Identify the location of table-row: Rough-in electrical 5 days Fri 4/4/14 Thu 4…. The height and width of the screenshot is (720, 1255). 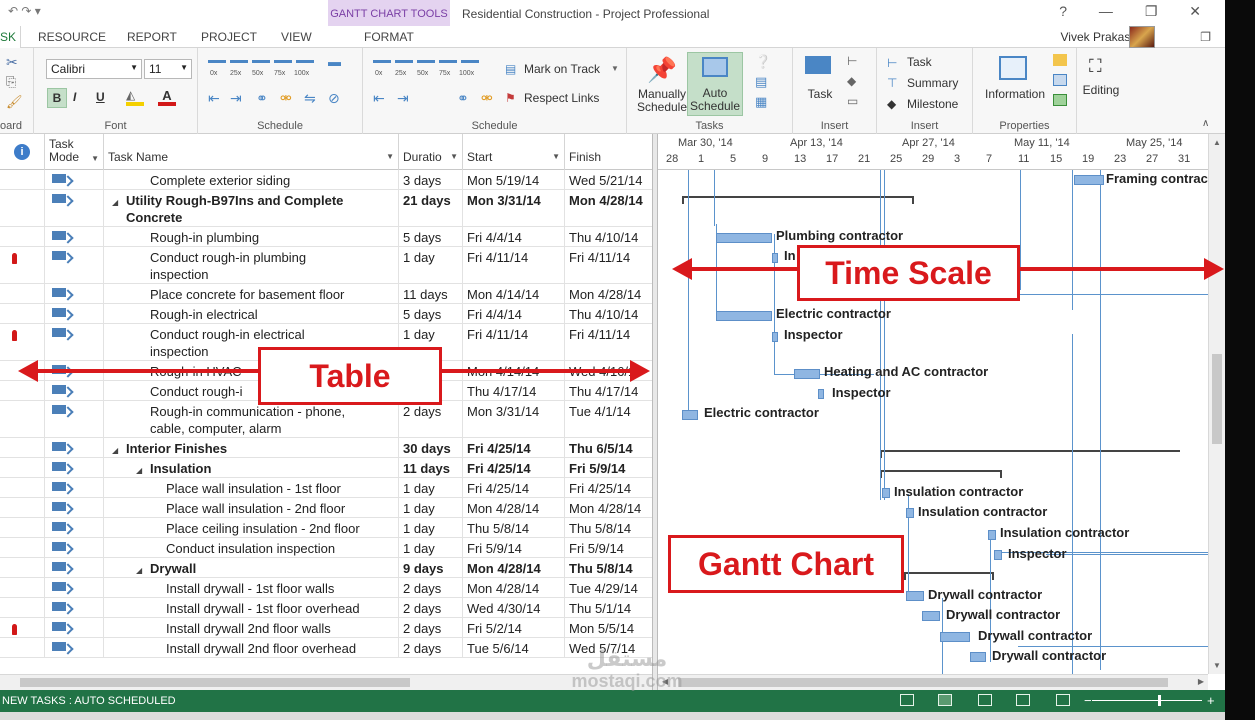
(326, 314).